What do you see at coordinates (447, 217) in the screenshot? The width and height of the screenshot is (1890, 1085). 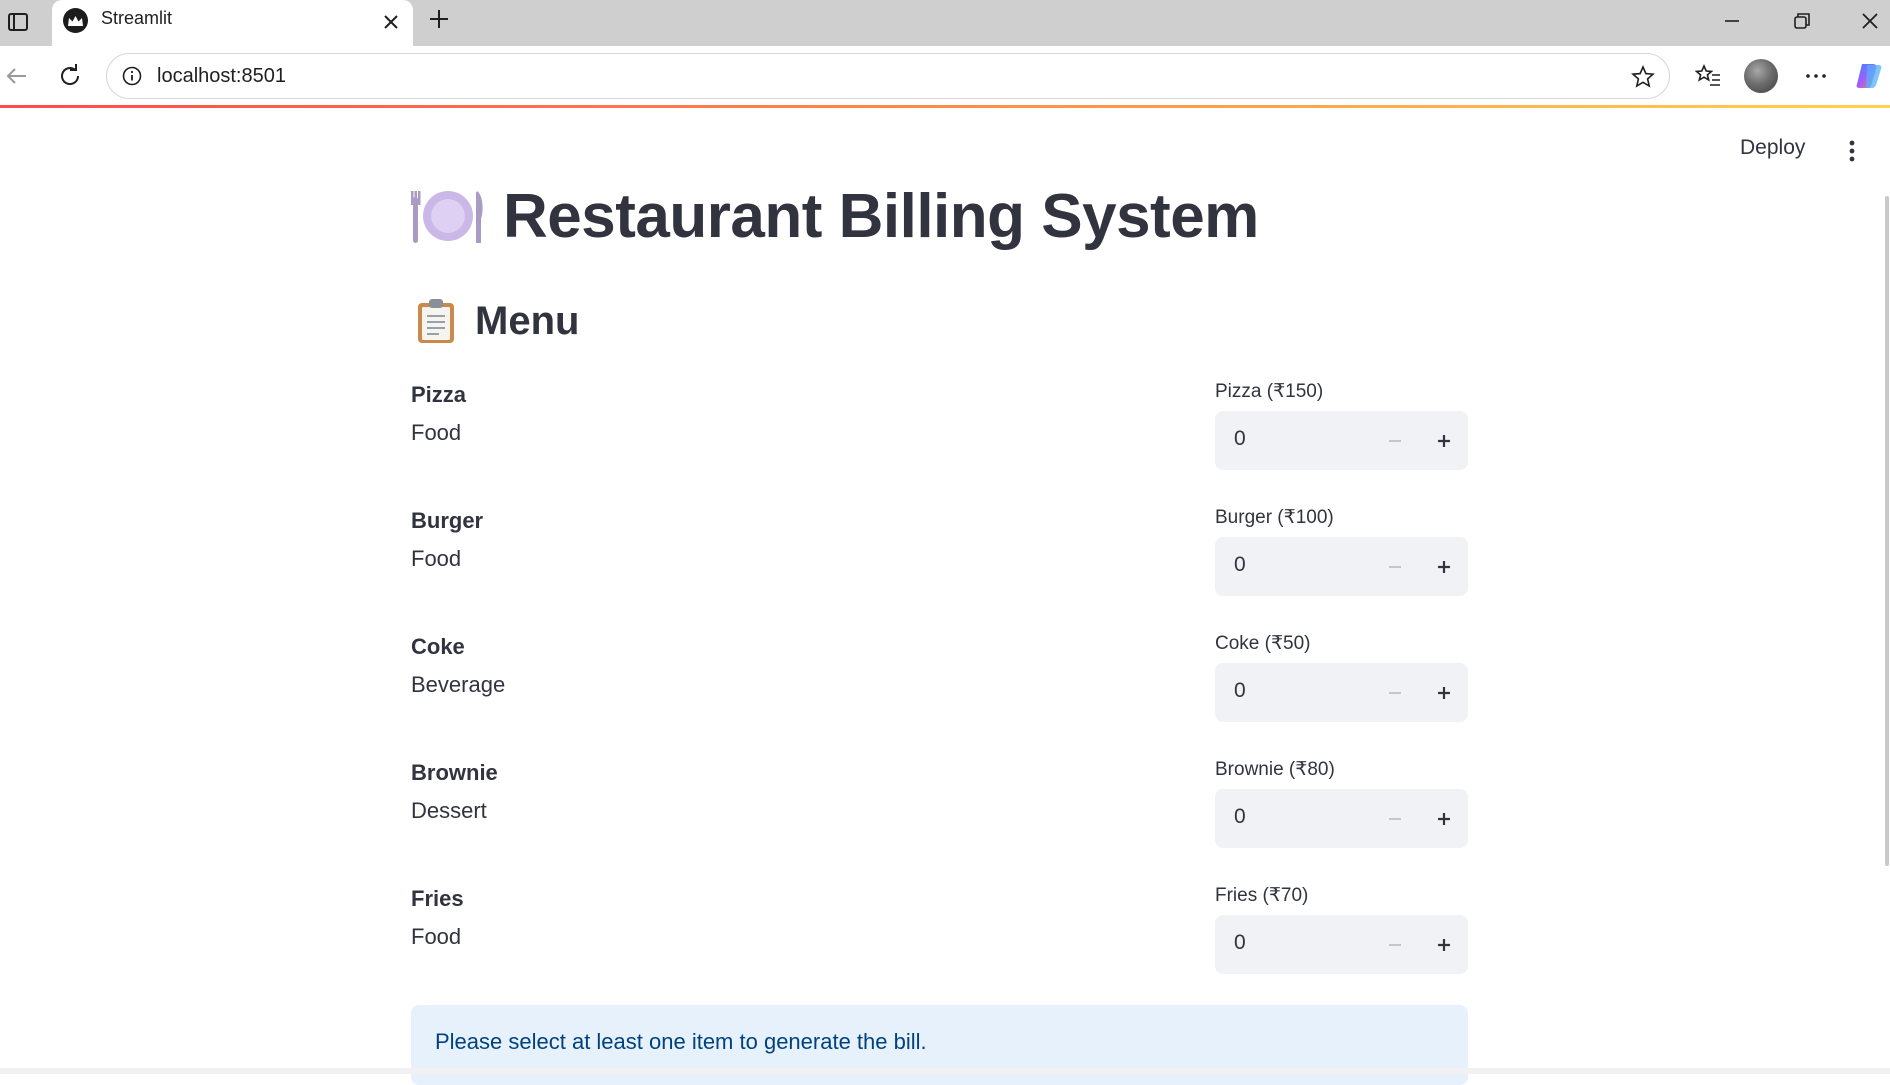 I see `plate-with-cutlery-icon` at bounding box center [447, 217].